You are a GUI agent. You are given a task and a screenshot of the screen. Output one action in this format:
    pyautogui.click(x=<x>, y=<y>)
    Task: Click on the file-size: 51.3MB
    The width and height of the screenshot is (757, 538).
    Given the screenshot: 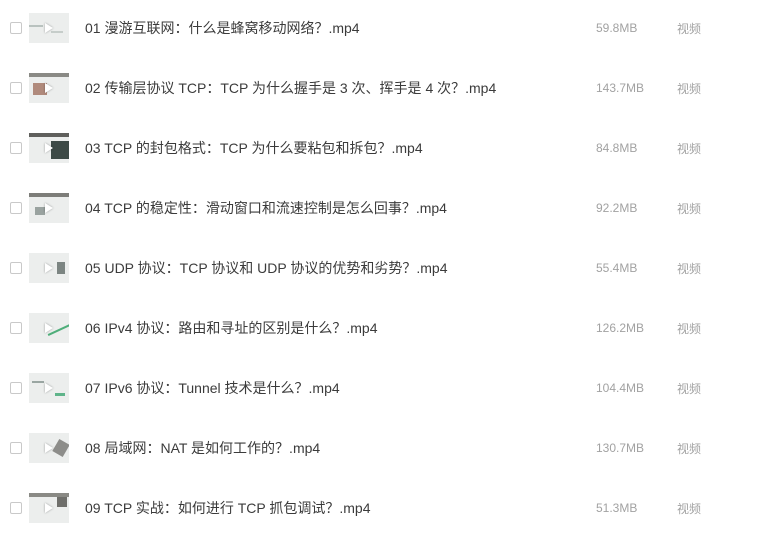 What is the action you would take?
    pyautogui.click(x=617, y=508)
    